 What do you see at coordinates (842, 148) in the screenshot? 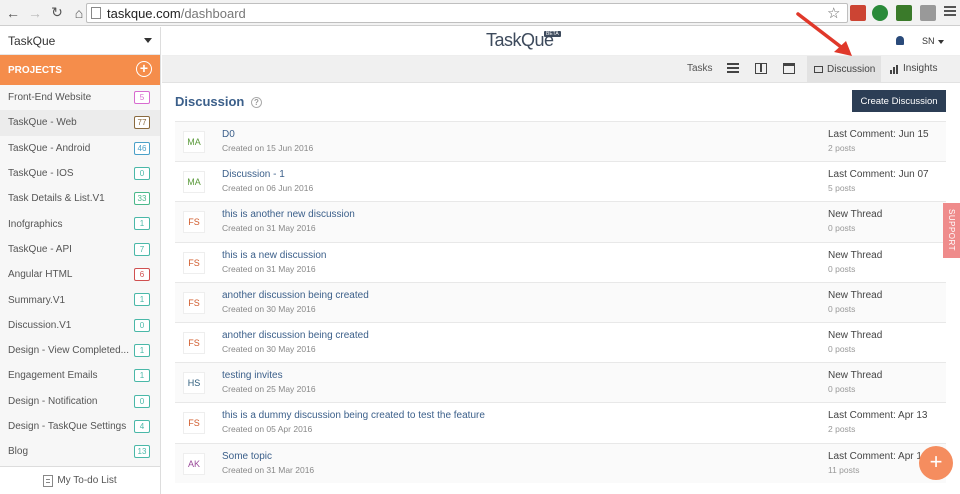
I see `discussion-posts: 2 posts` at bounding box center [842, 148].